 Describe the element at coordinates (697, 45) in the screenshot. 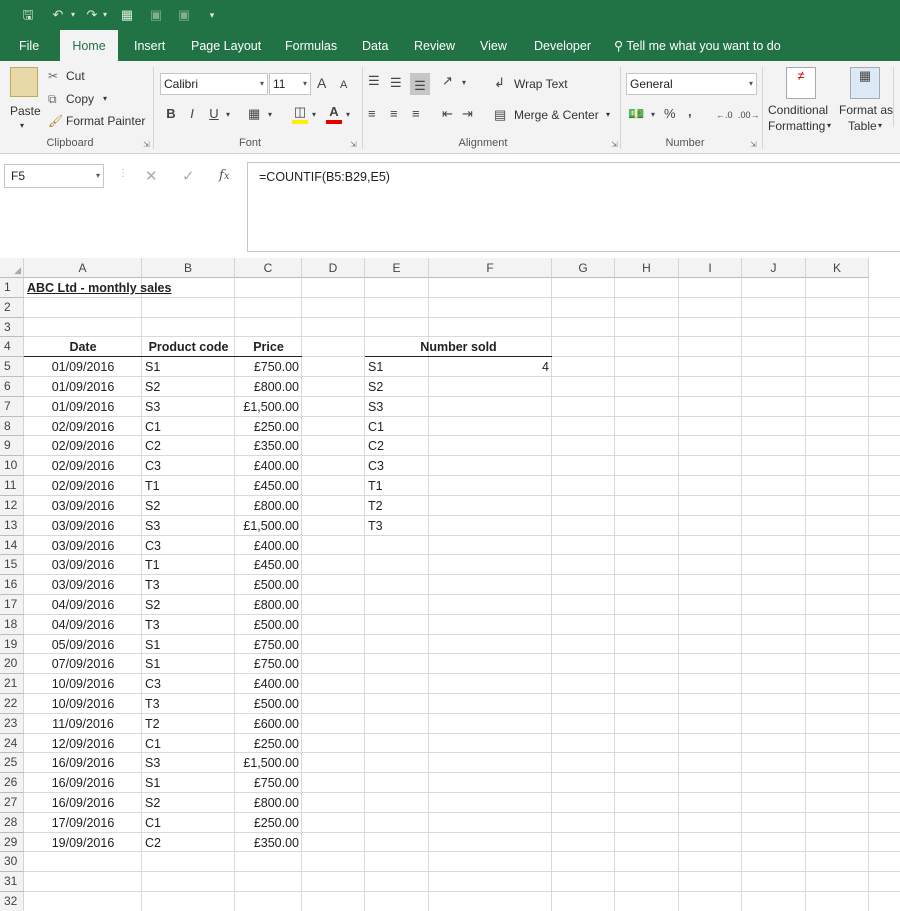

I see `tell-me-box: ⚲ Tell me what you want to do` at that location.